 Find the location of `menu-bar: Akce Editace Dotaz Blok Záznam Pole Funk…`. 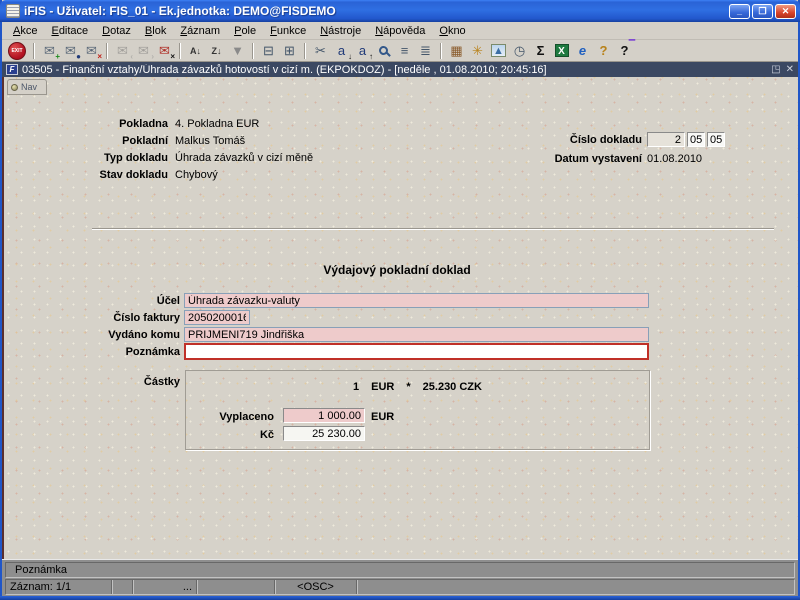

menu-bar: Akce Editace Dotaz Blok Záznam Pole Funk… is located at coordinates (400, 31).